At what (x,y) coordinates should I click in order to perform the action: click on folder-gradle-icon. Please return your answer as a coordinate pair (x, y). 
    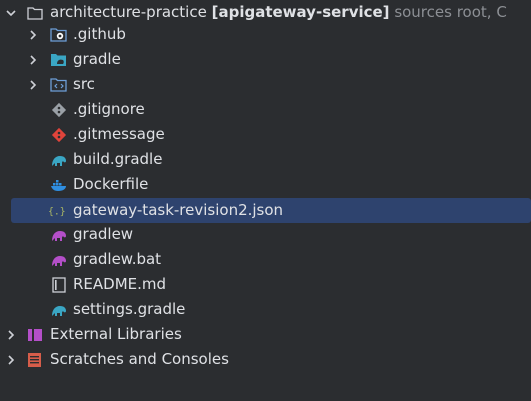
    Looking at the image, I should click on (59, 60).